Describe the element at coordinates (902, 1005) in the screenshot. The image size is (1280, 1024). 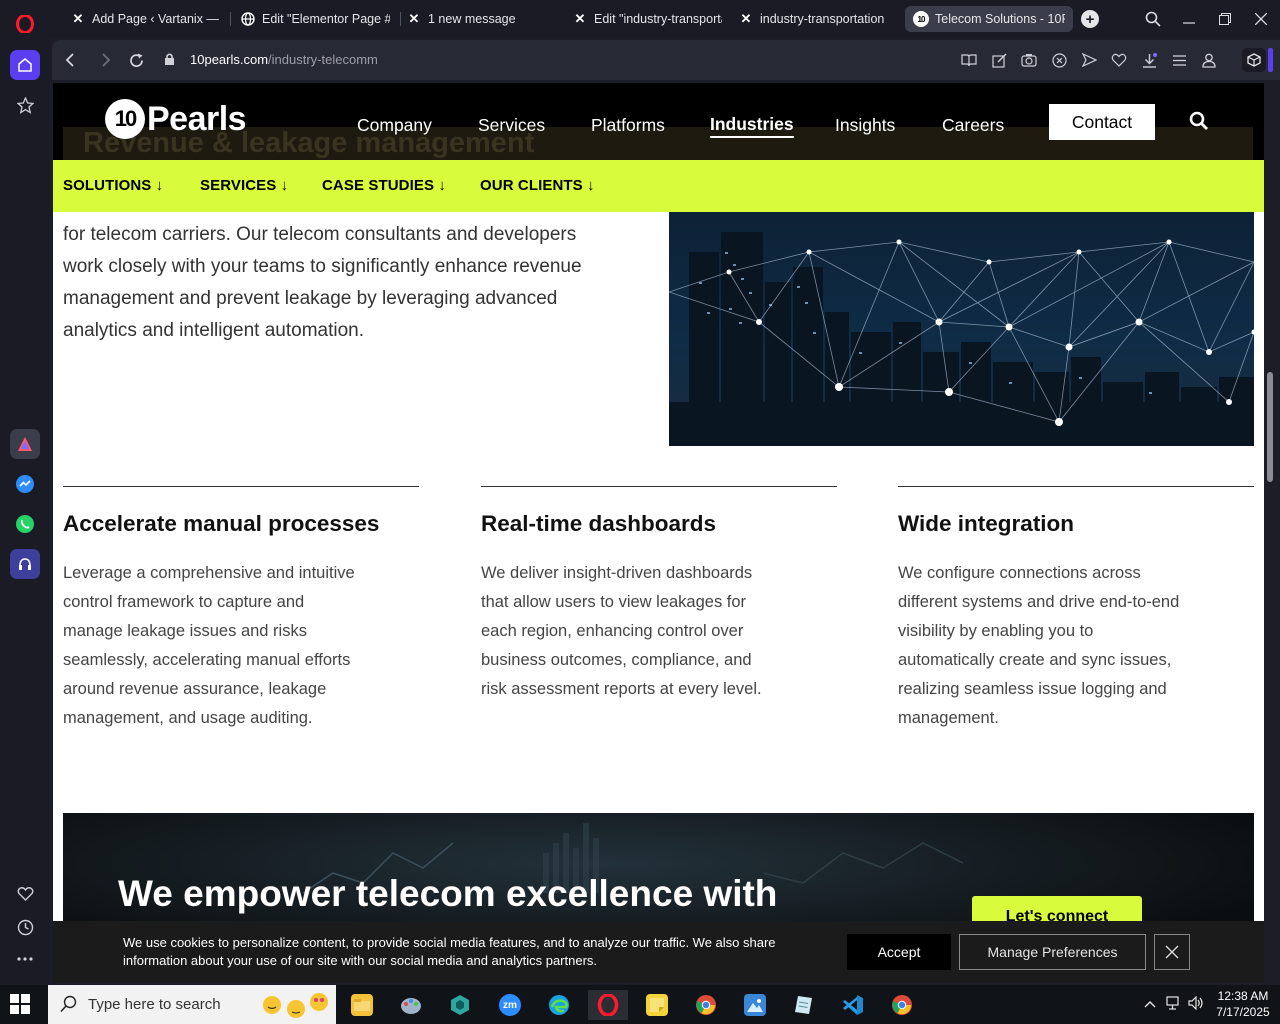
I see `chrome-profile-icon` at that location.